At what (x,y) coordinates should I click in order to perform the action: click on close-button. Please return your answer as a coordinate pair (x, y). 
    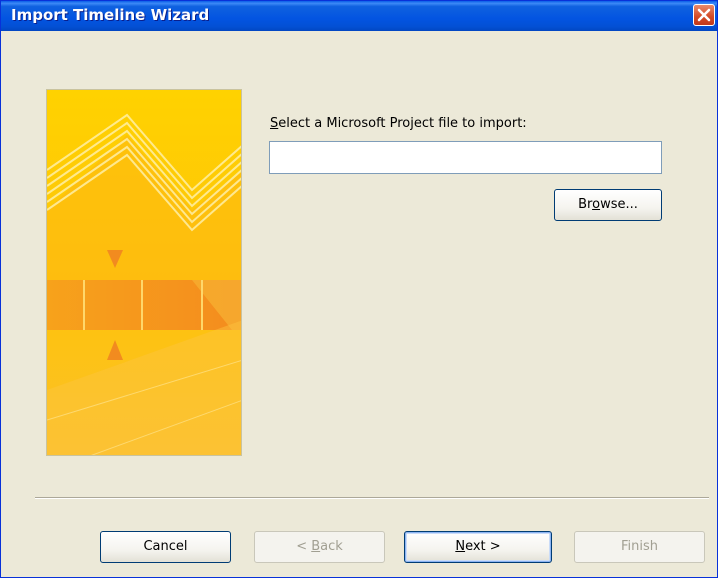
    Looking at the image, I should click on (704, 15).